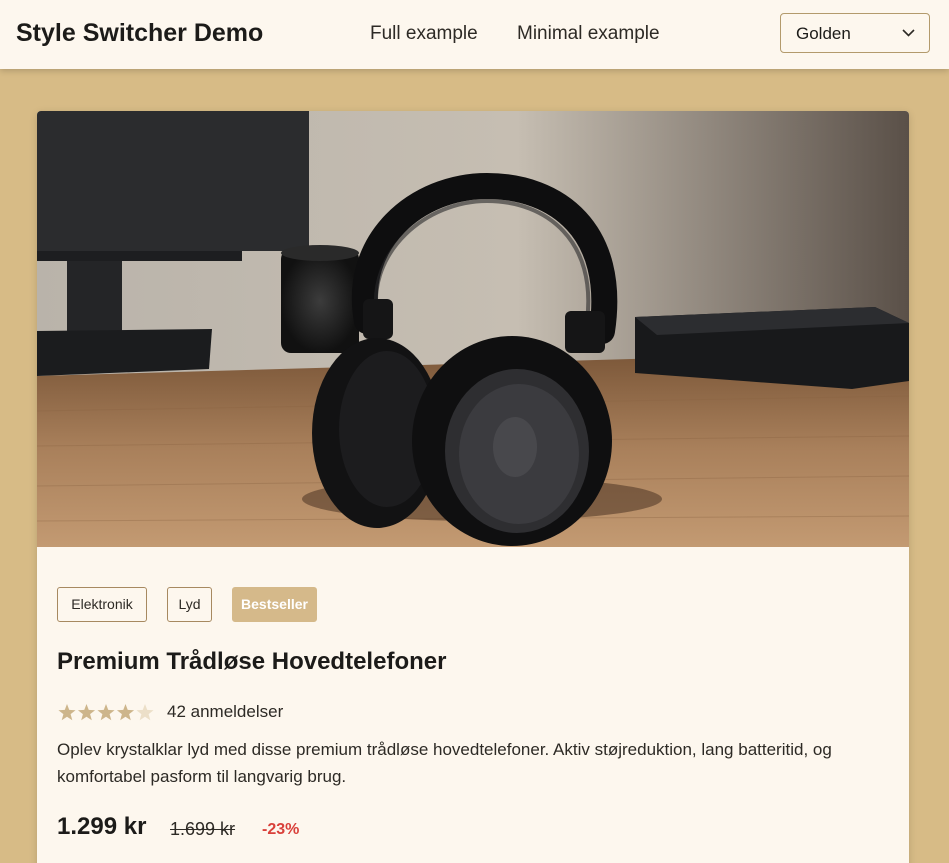 The height and width of the screenshot is (863, 949). What do you see at coordinates (225, 712) in the screenshot?
I see `review-count: 42 anmeldelser` at bounding box center [225, 712].